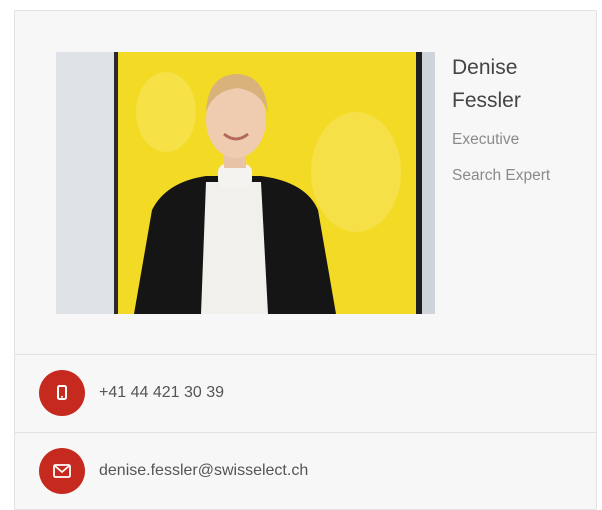  What do you see at coordinates (486, 100) in the screenshot?
I see `profile-last-name: Fessler` at bounding box center [486, 100].